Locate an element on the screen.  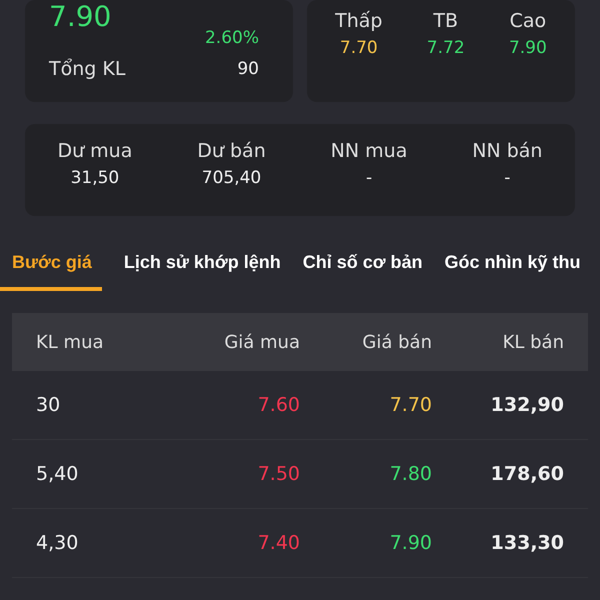
summary-value: 705,40 is located at coordinates (232, 178).